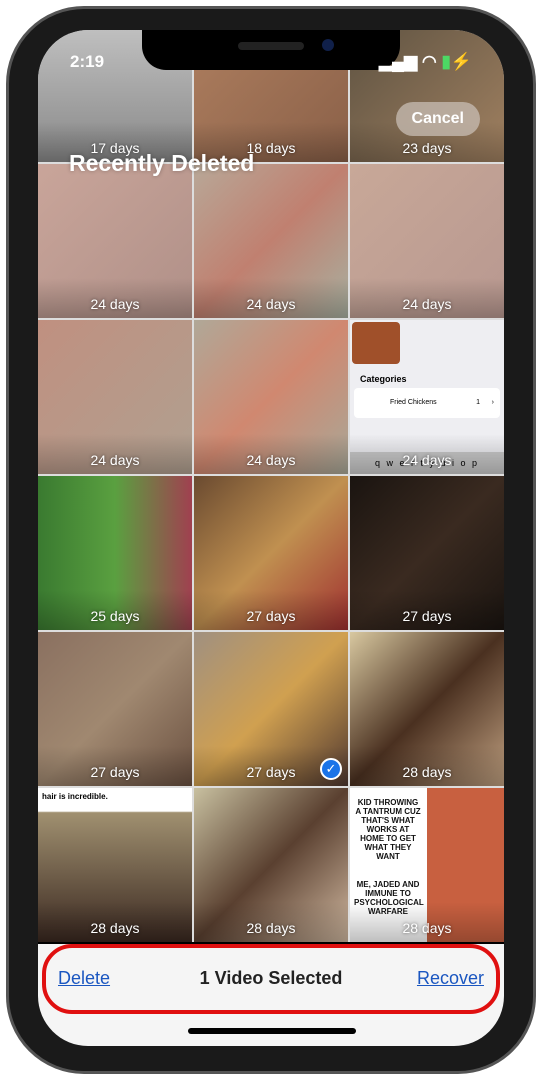 This screenshot has width=542, height=1080. I want to click on photo-thumbnail: 25 days, so click(115, 553).